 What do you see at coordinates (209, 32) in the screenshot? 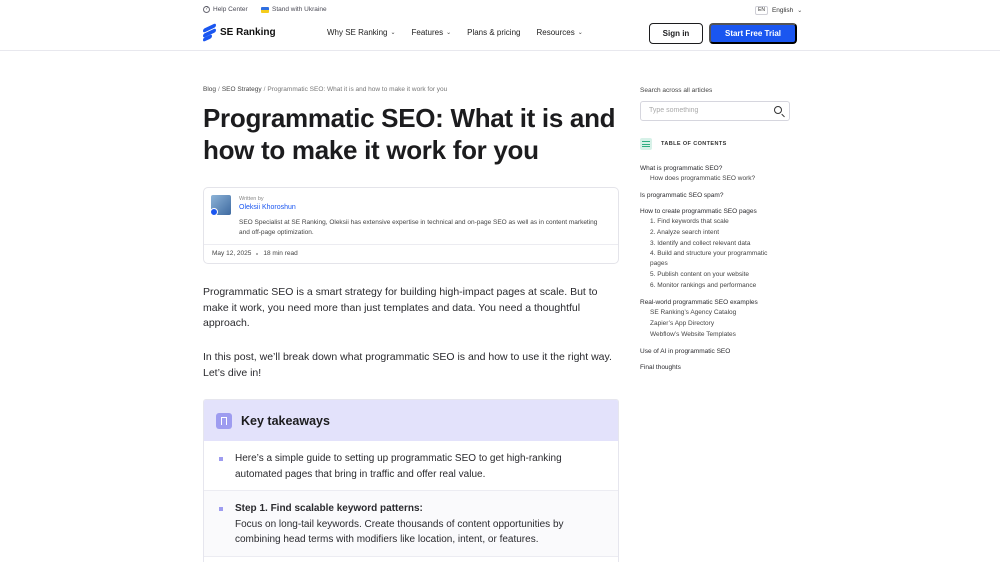
I see `se-ranking-logo-icon` at bounding box center [209, 32].